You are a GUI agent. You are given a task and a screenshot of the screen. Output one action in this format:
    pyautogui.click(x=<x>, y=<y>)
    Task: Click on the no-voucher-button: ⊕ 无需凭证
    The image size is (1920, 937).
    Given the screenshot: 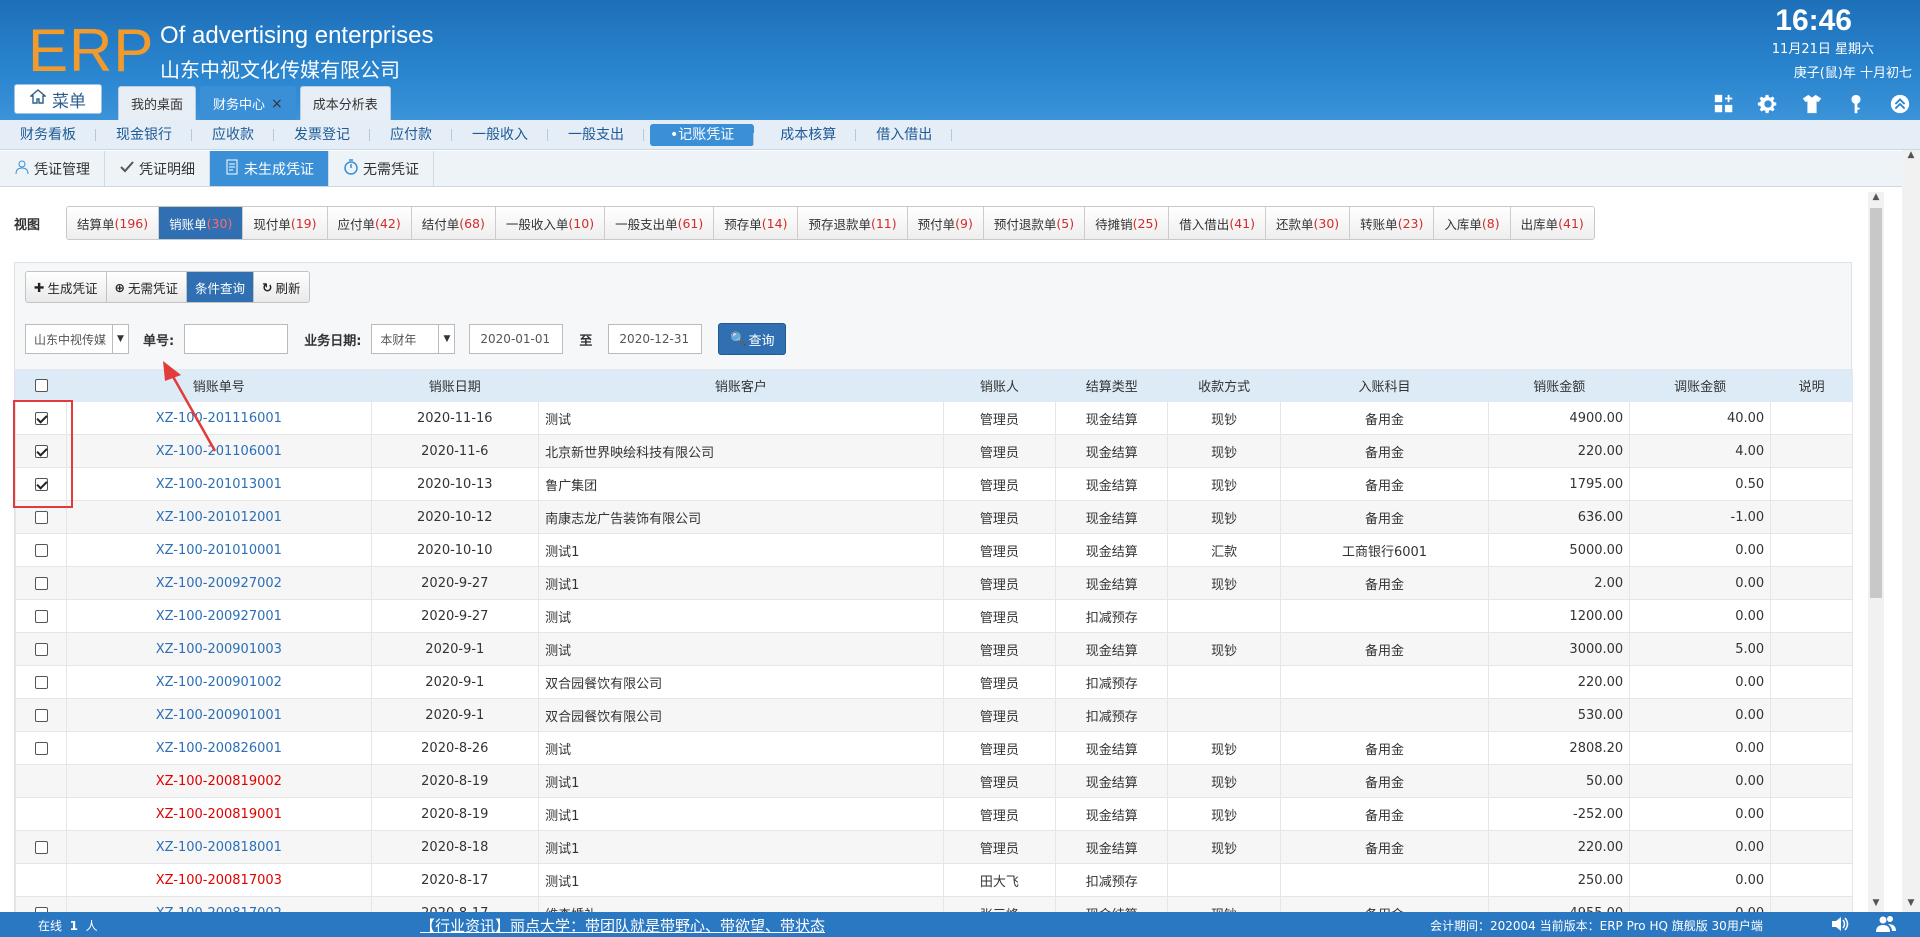 What is the action you would take?
    pyautogui.click(x=146, y=287)
    